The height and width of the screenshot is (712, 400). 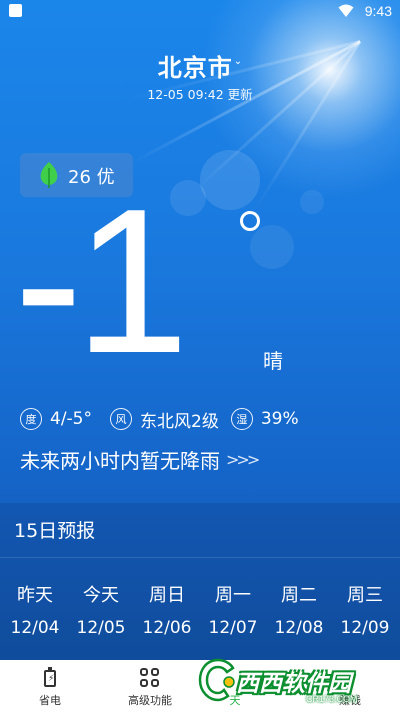 I want to click on grid-icon, so click(x=150, y=678).